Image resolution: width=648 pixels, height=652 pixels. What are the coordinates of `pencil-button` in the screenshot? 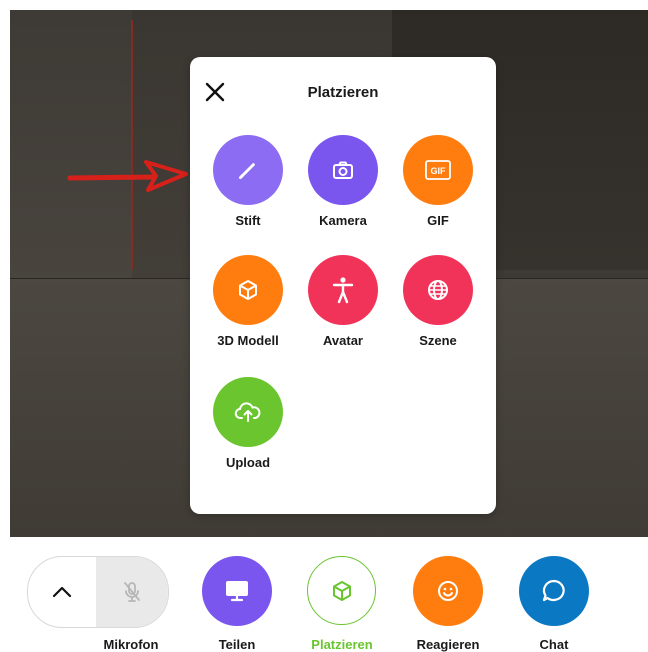 It's located at (248, 170).